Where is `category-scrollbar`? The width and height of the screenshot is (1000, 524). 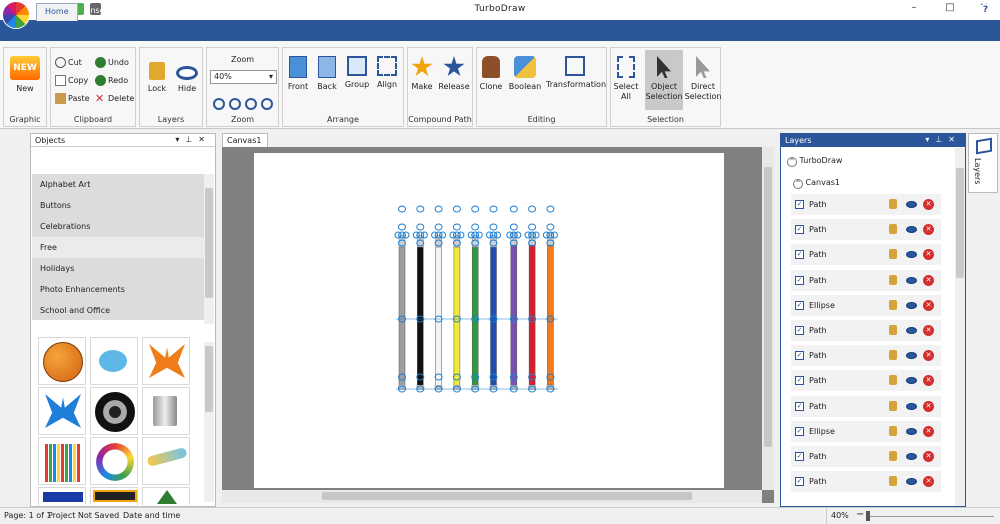
category-scrollbar is located at coordinates (209, 249).